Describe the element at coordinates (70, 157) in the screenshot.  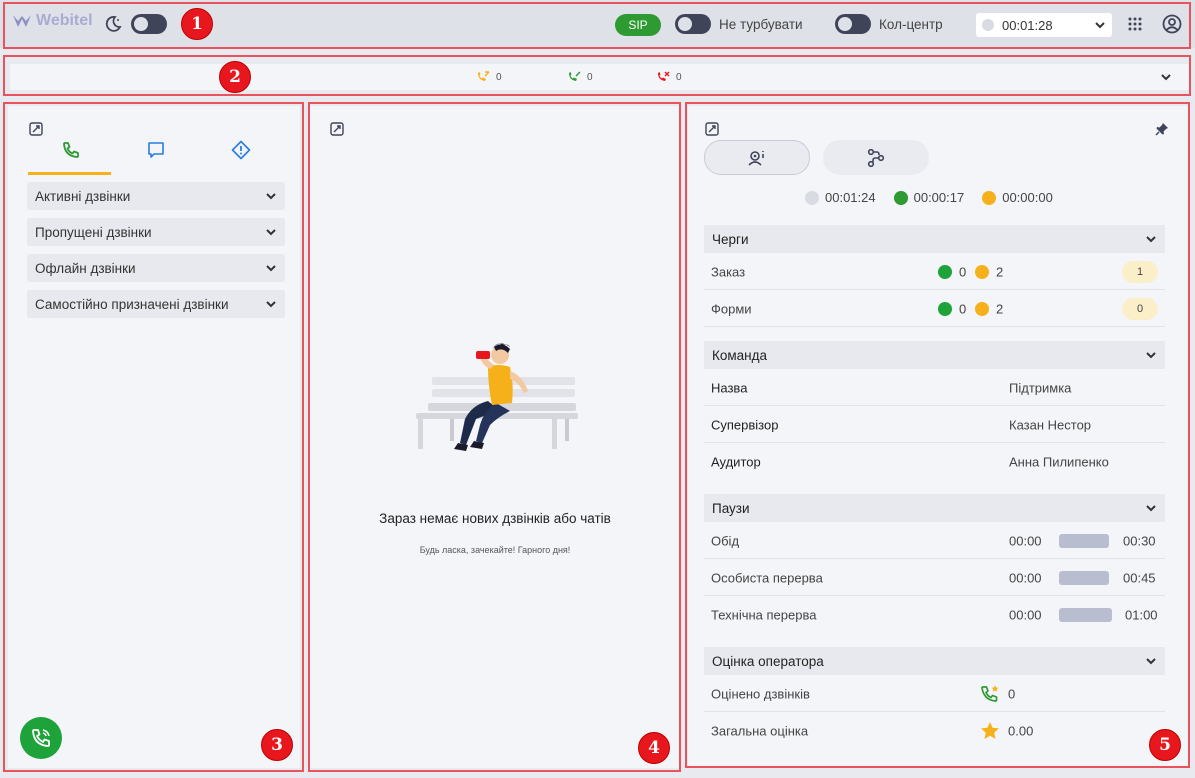
I see `tab-calls` at that location.